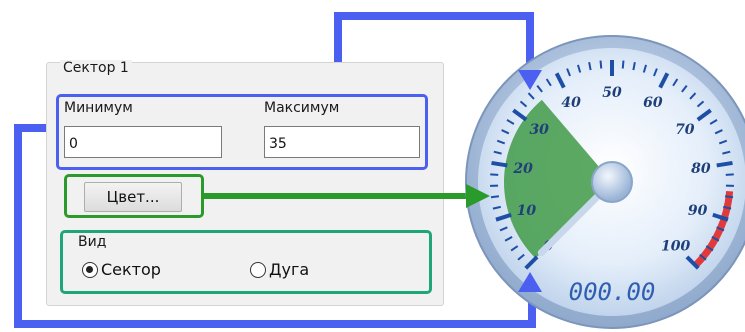 Image resolution: width=745 pixels, height=332 pixels. I want to click on gauge-tick-label: 80, so click(701, 169).